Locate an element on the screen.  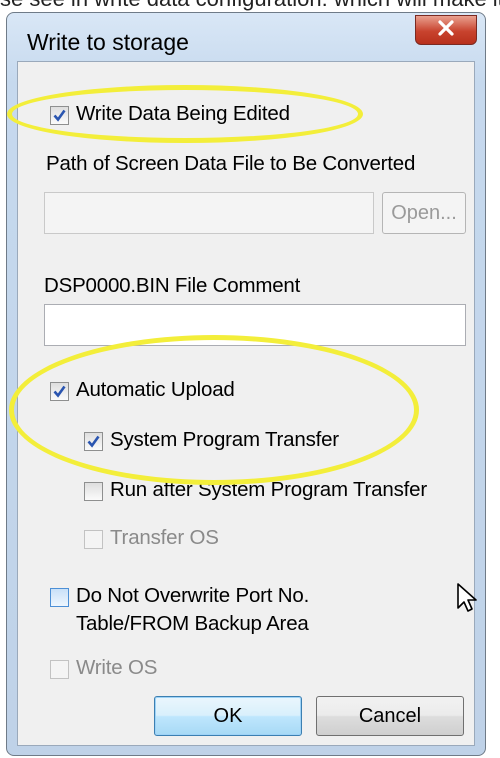
transfer-os-label: Transfer OS is located at coordinates (164, 537).